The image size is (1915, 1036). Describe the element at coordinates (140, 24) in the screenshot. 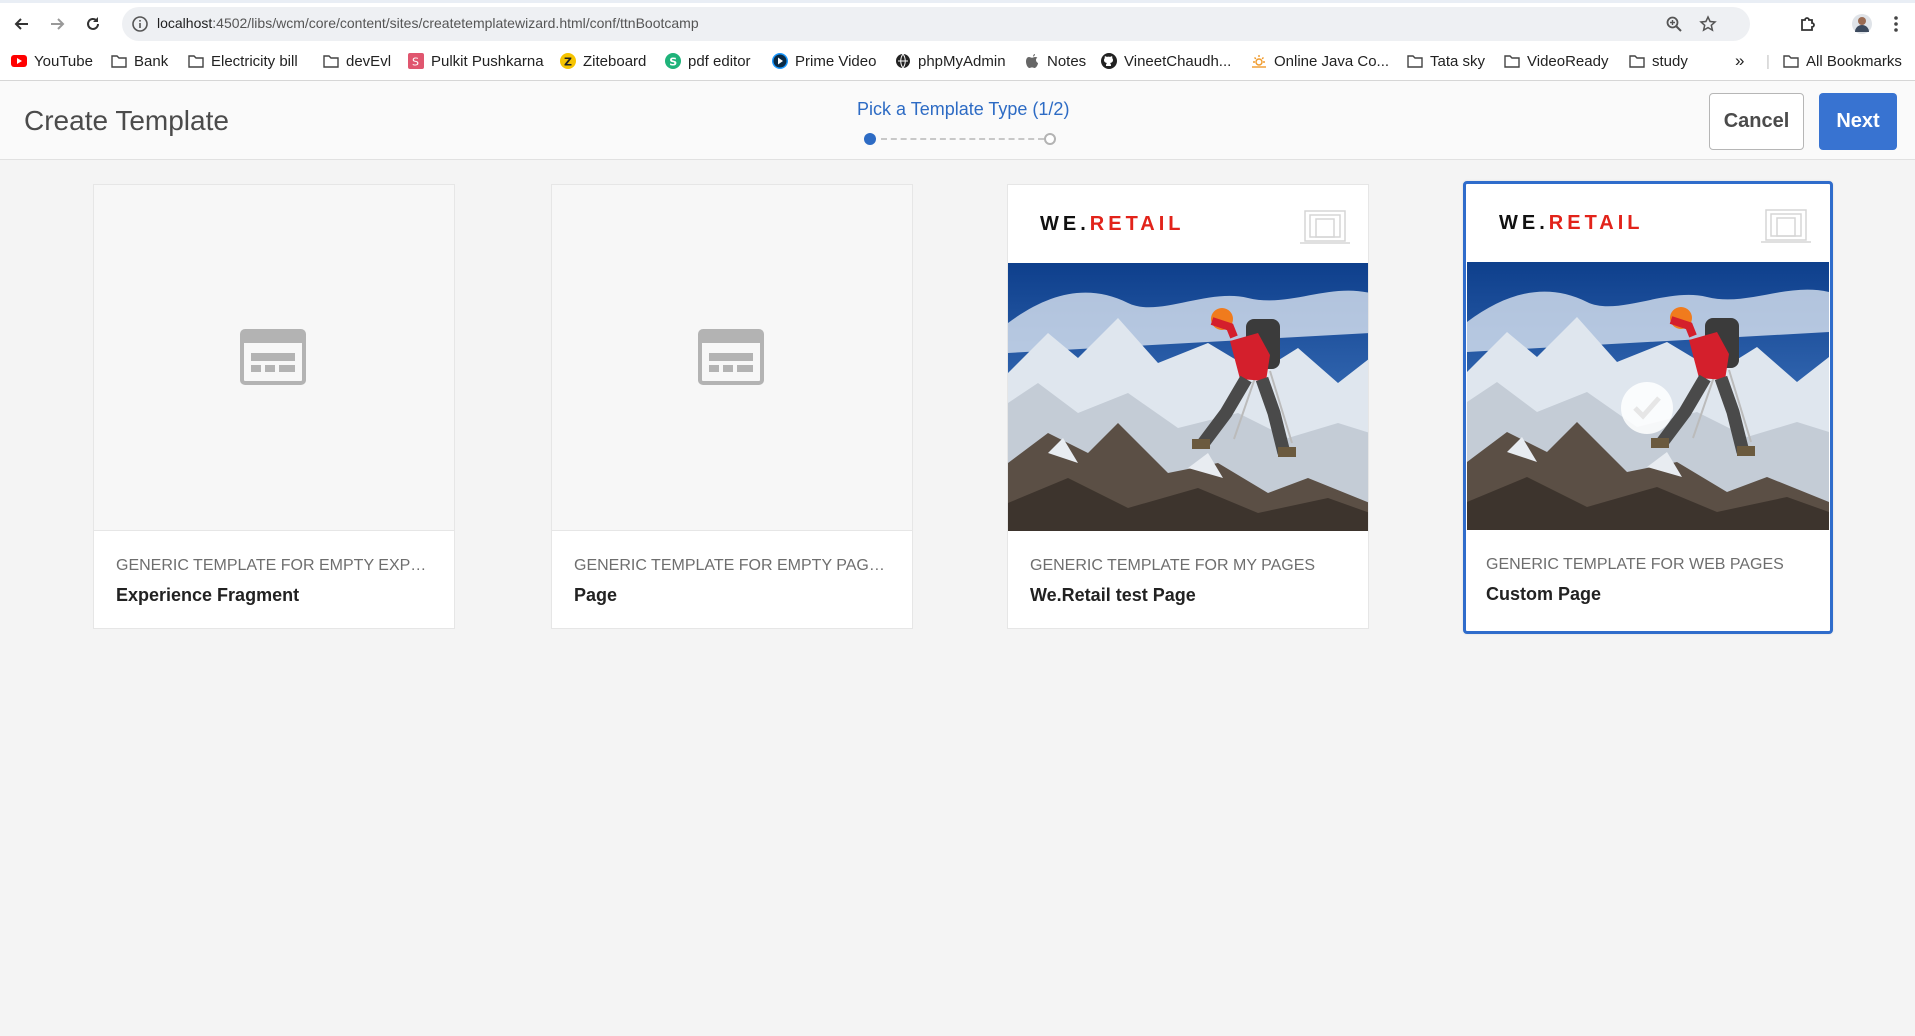

I see `site-info-icon` at that location.